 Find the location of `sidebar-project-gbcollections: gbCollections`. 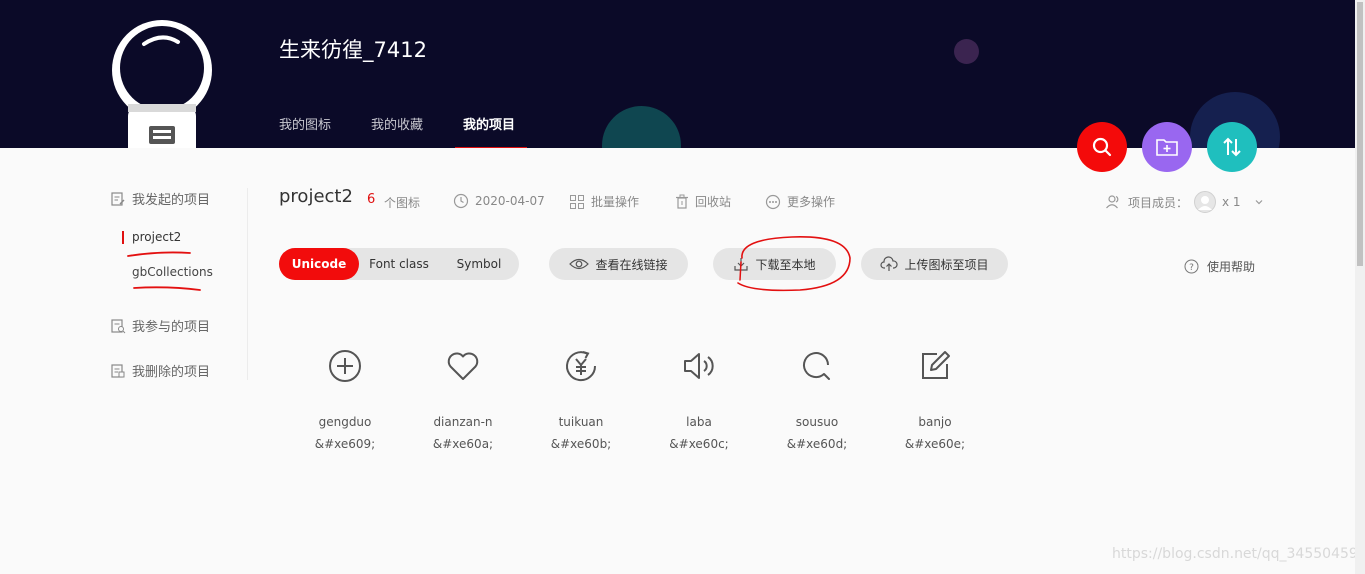

sidebar-project-gbcollections: gbCollections is located at coordinates (172, 272).